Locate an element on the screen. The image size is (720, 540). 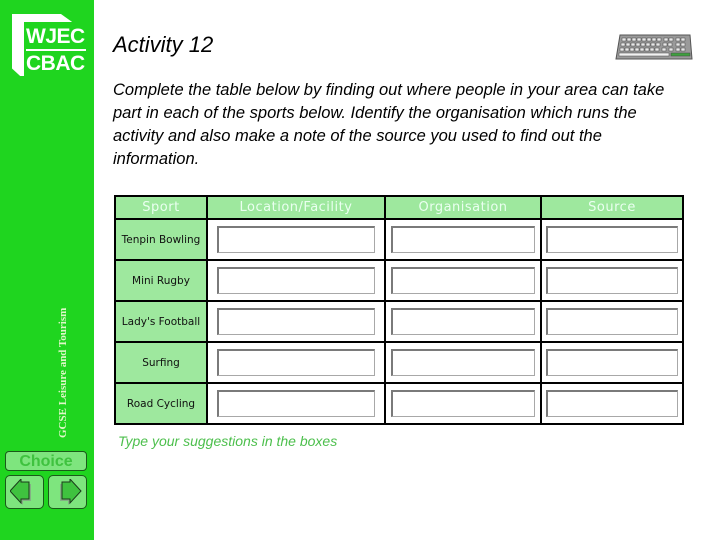
sport-cell: Road Cycling is located at coordinates (161, 403).